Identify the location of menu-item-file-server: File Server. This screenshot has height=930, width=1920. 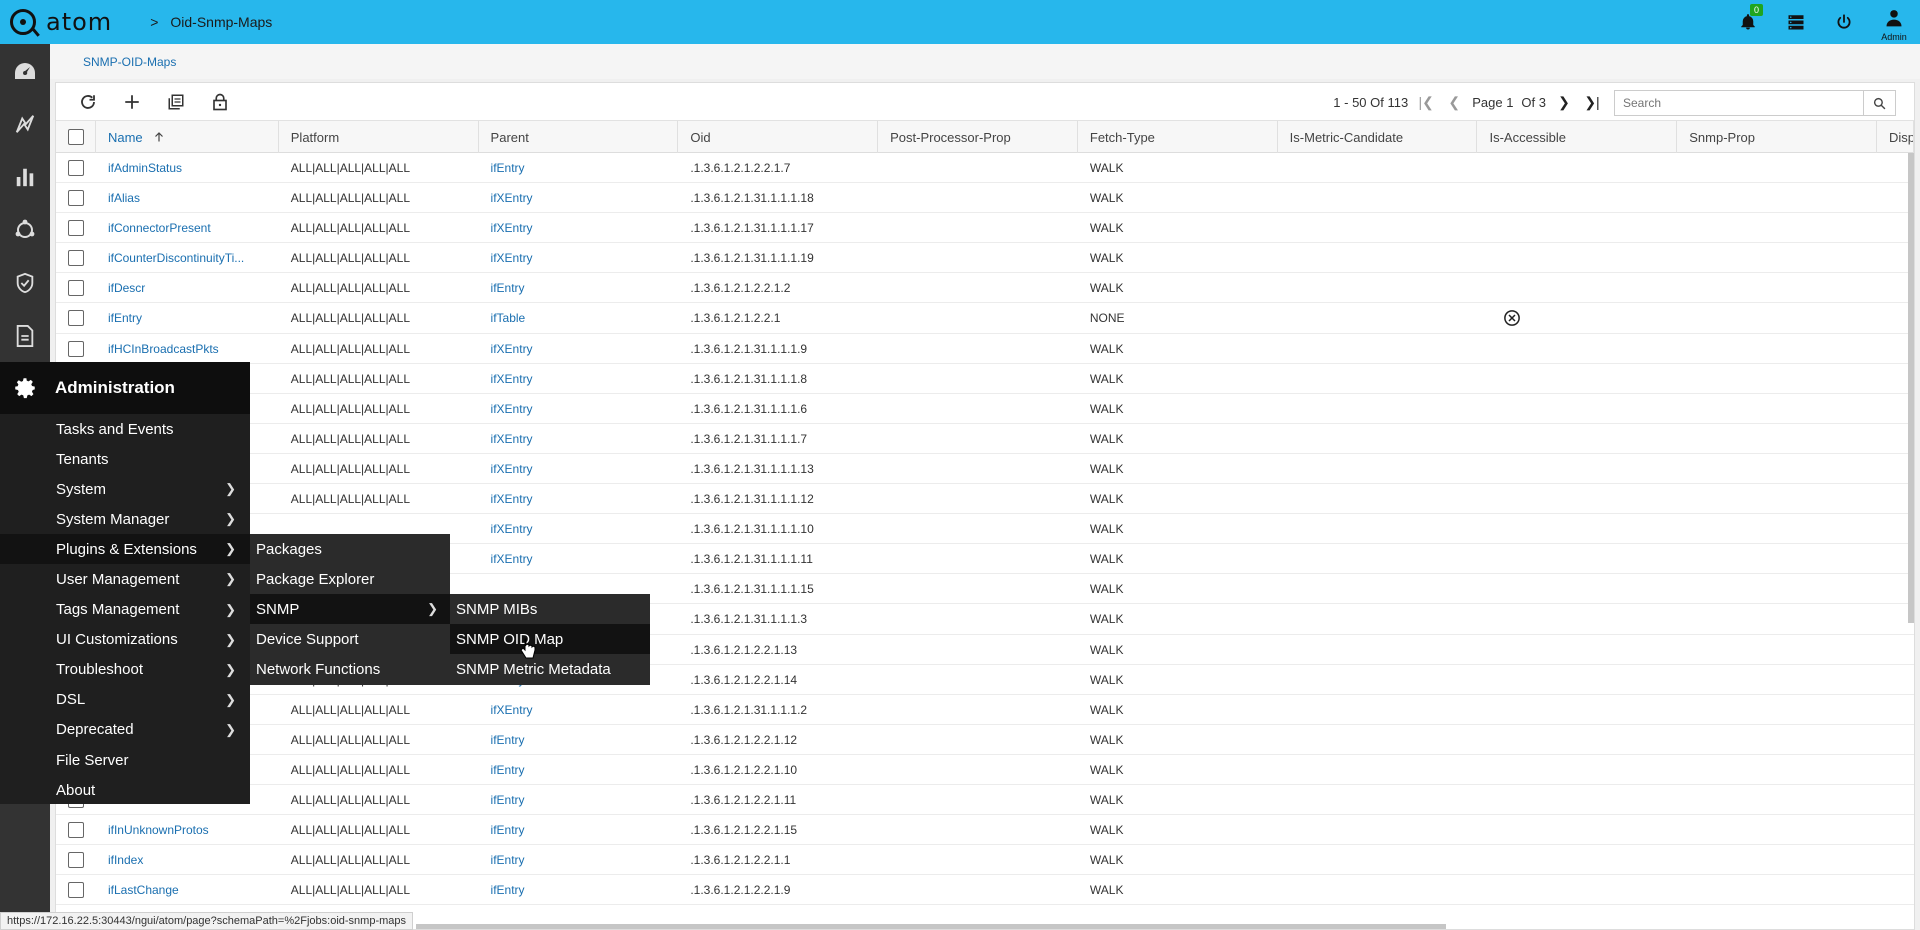
(125, 760).